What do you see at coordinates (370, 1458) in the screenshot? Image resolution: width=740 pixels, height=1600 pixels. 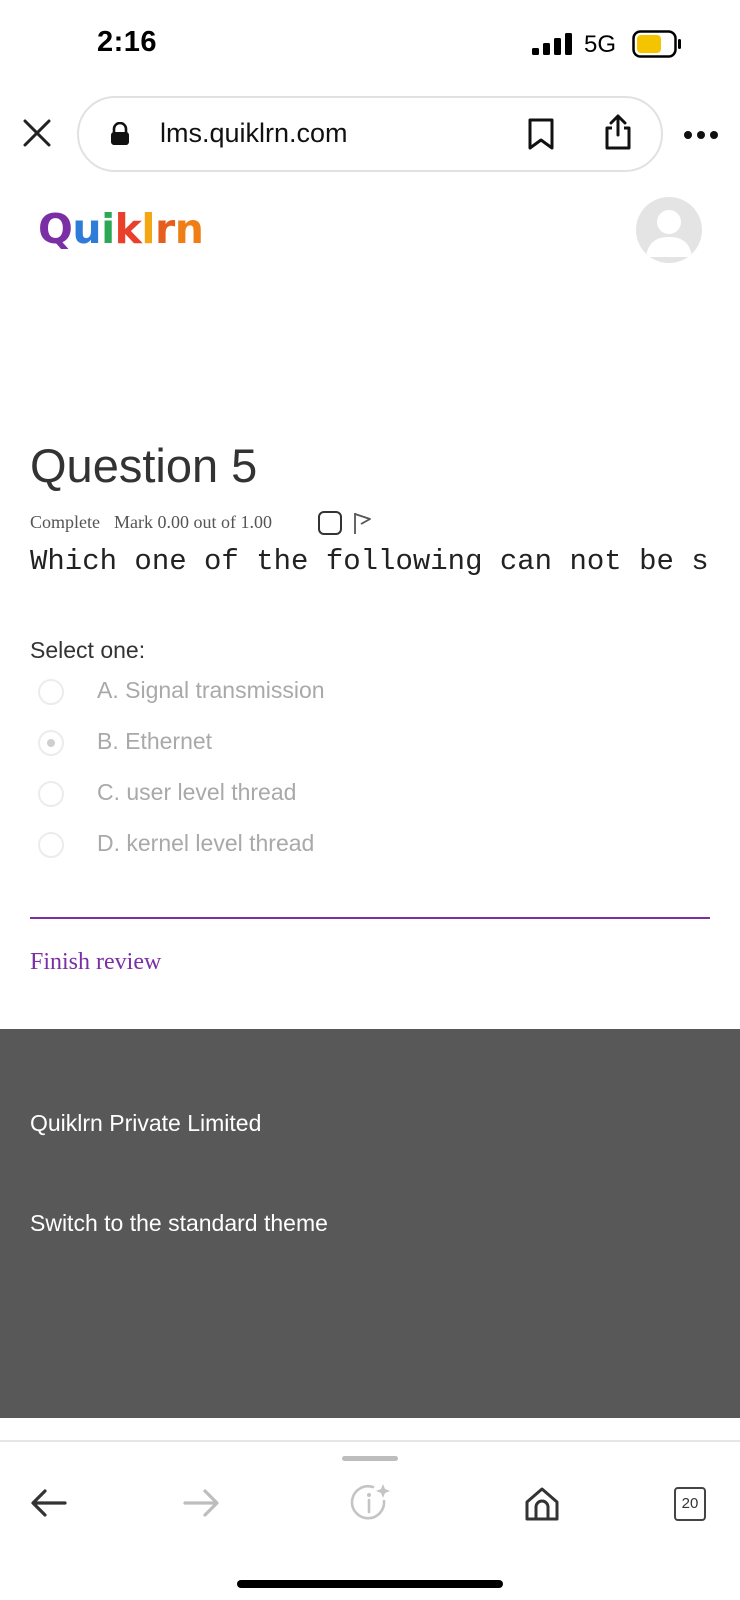 I see `drag-handle` at bounding box center [370, 1458].